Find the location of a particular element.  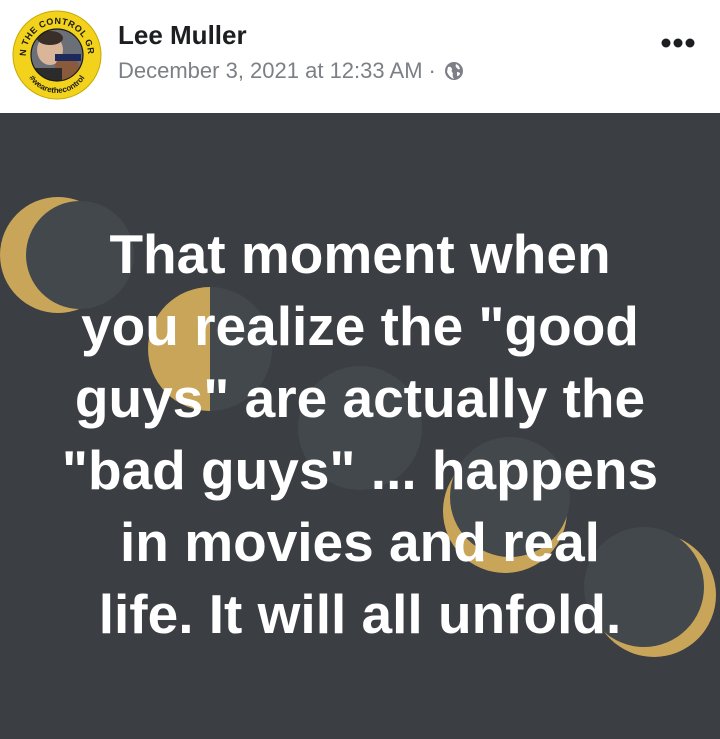

globe-icon is located at coordinates (454, 71).